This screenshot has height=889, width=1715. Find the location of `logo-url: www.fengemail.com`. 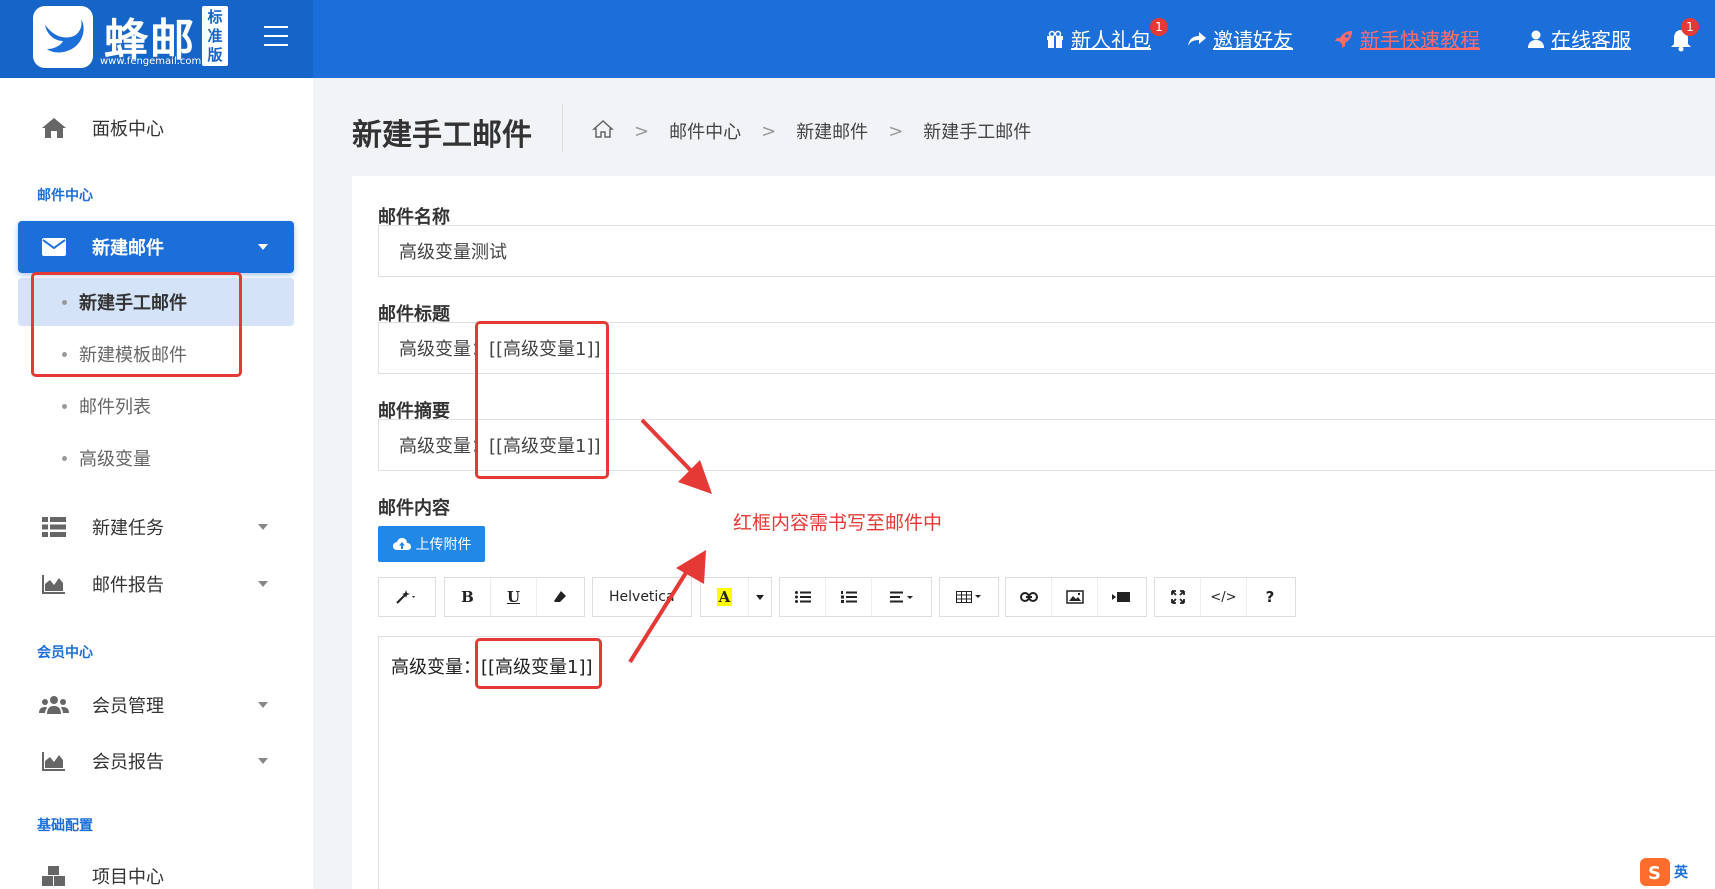

logo-url: www.fengemail.com is located at coordinates (151, 61).